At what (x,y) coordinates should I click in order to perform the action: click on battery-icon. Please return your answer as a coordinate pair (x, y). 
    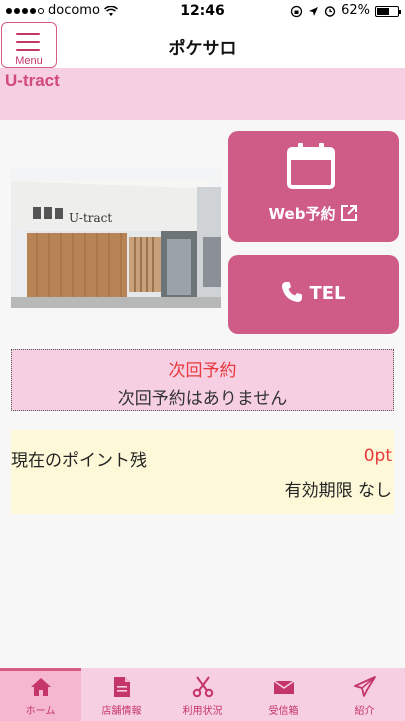
    Looking at the image, I should click on (388, 11).